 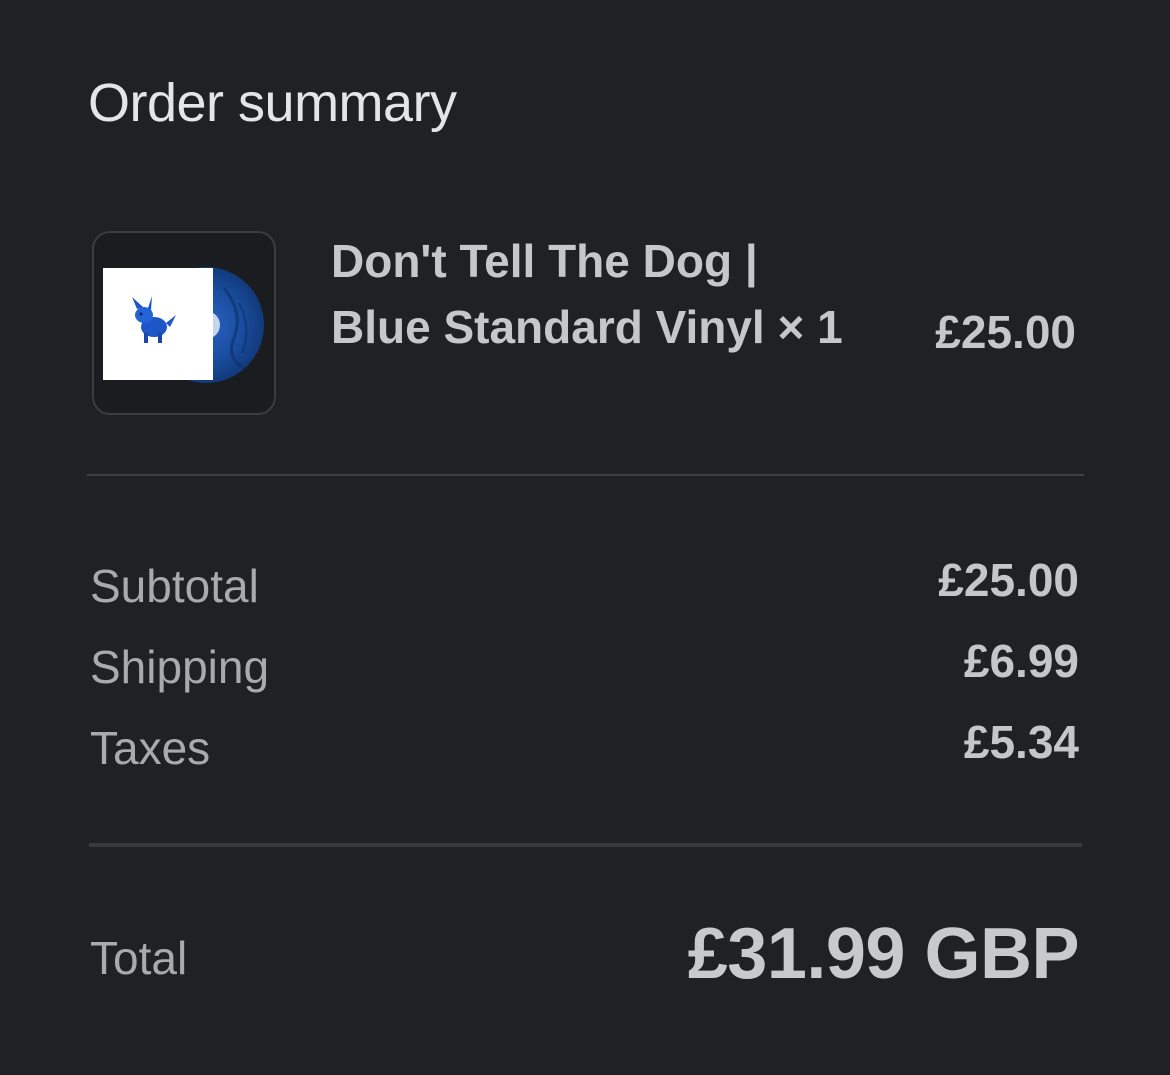 I want to click on product-thumbnail, so click(x=184, y=323).